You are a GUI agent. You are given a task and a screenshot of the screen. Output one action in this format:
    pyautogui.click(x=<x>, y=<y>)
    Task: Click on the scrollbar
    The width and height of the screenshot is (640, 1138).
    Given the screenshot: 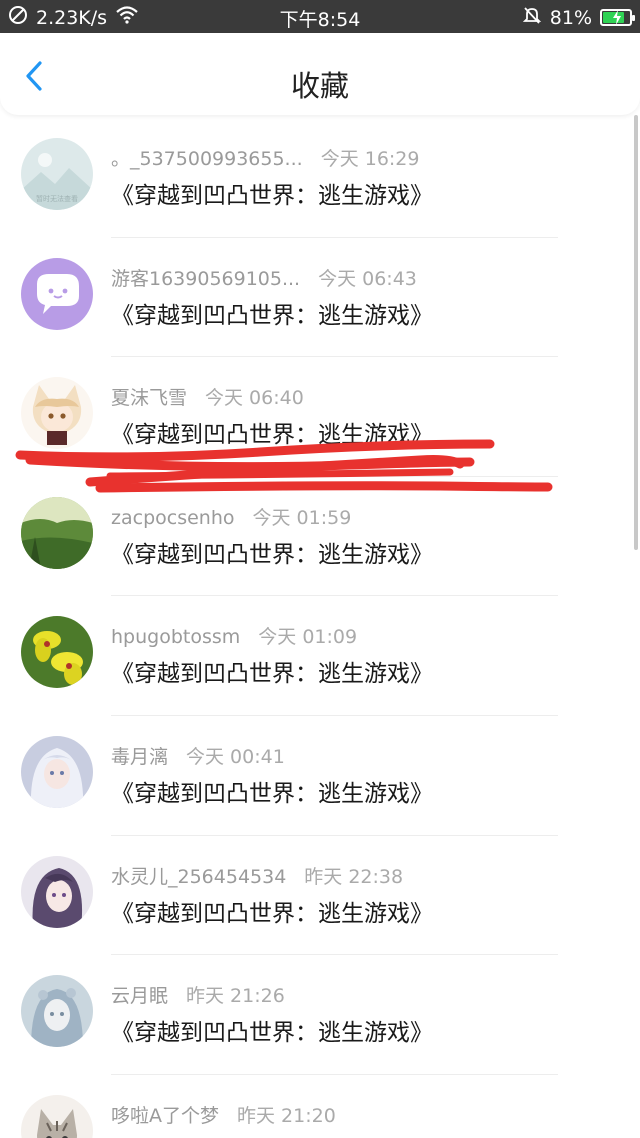 What is the action you would take?
    pyautogui.click(x=636, y=332)
    